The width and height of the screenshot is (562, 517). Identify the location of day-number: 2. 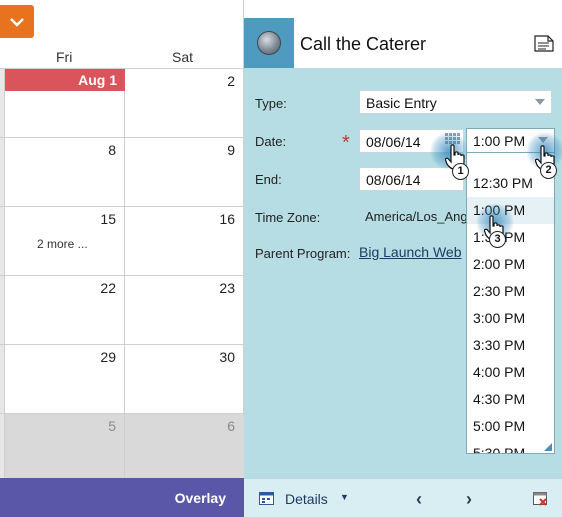
(231, 81).